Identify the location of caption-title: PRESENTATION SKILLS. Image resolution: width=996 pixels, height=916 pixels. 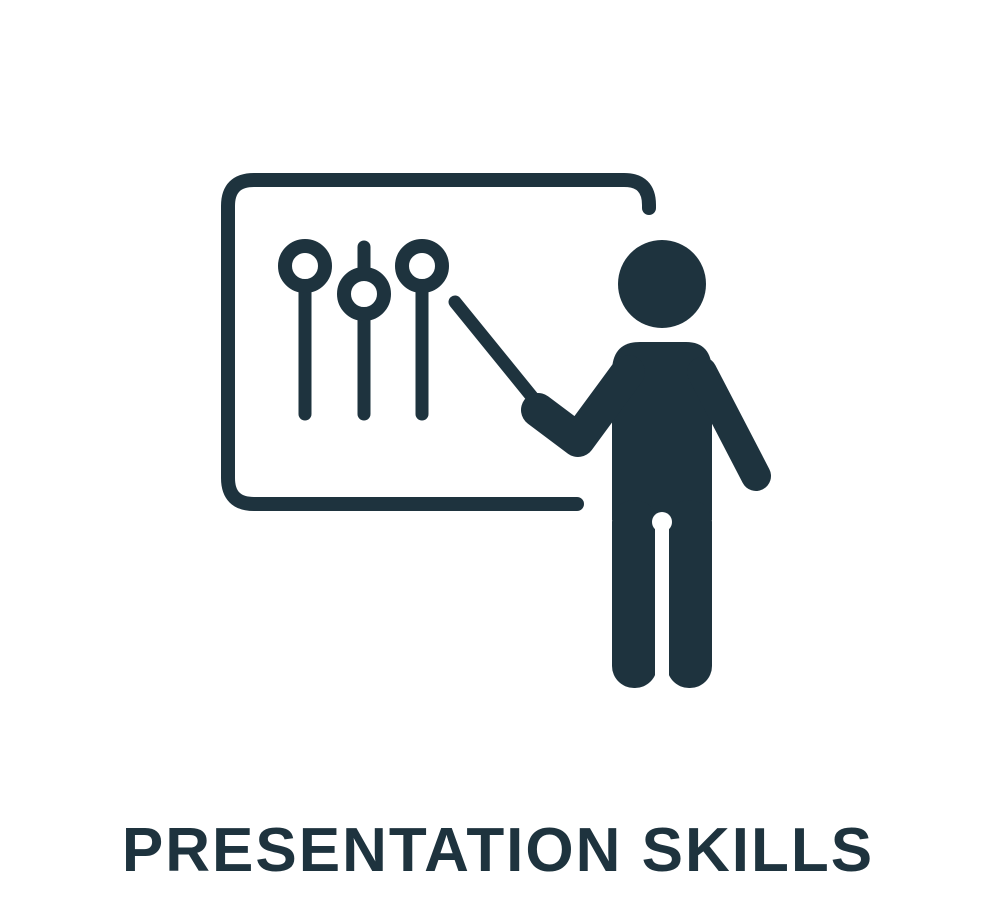
(498, 850).